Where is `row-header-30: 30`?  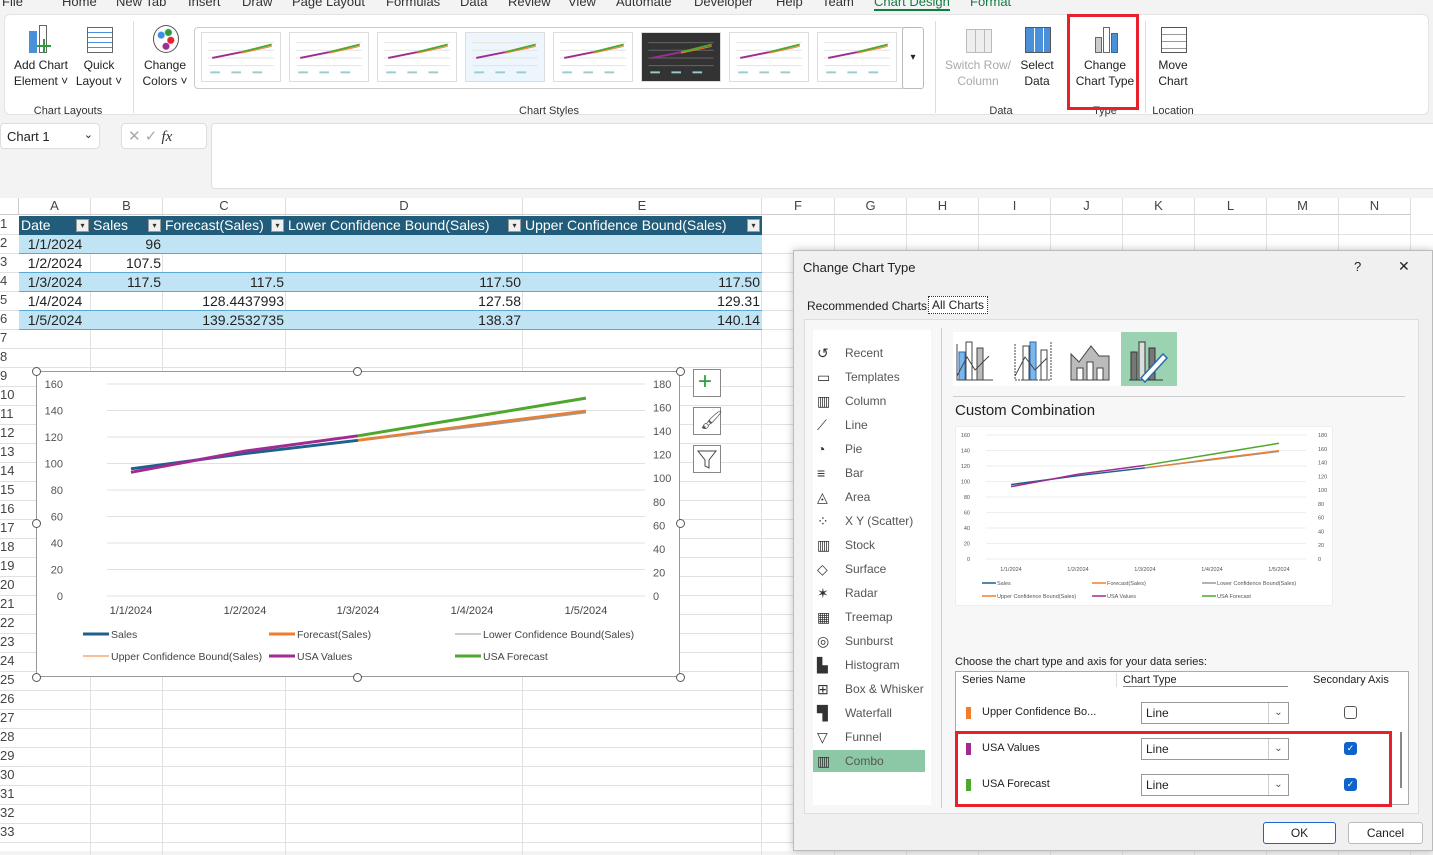 row-header-30: 30 is located at coordinates (9, 776).